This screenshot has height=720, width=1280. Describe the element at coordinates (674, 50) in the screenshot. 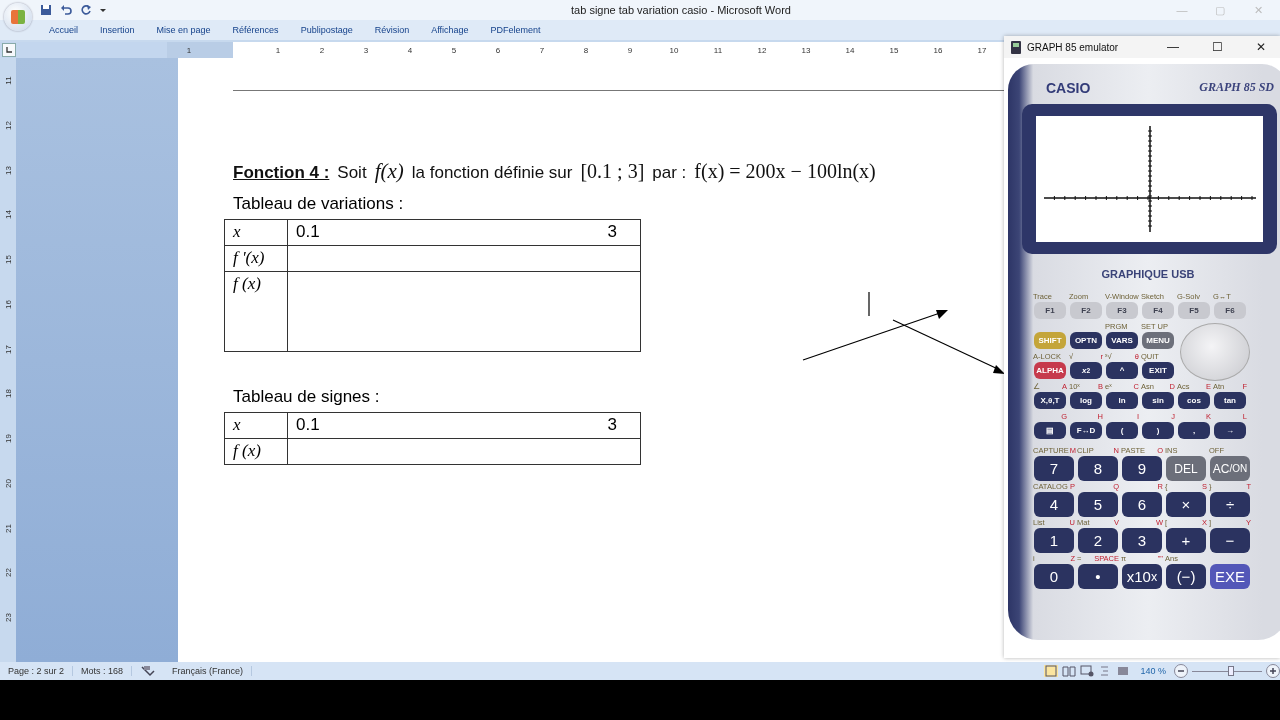

I see `ruler-number: 10` at that location.